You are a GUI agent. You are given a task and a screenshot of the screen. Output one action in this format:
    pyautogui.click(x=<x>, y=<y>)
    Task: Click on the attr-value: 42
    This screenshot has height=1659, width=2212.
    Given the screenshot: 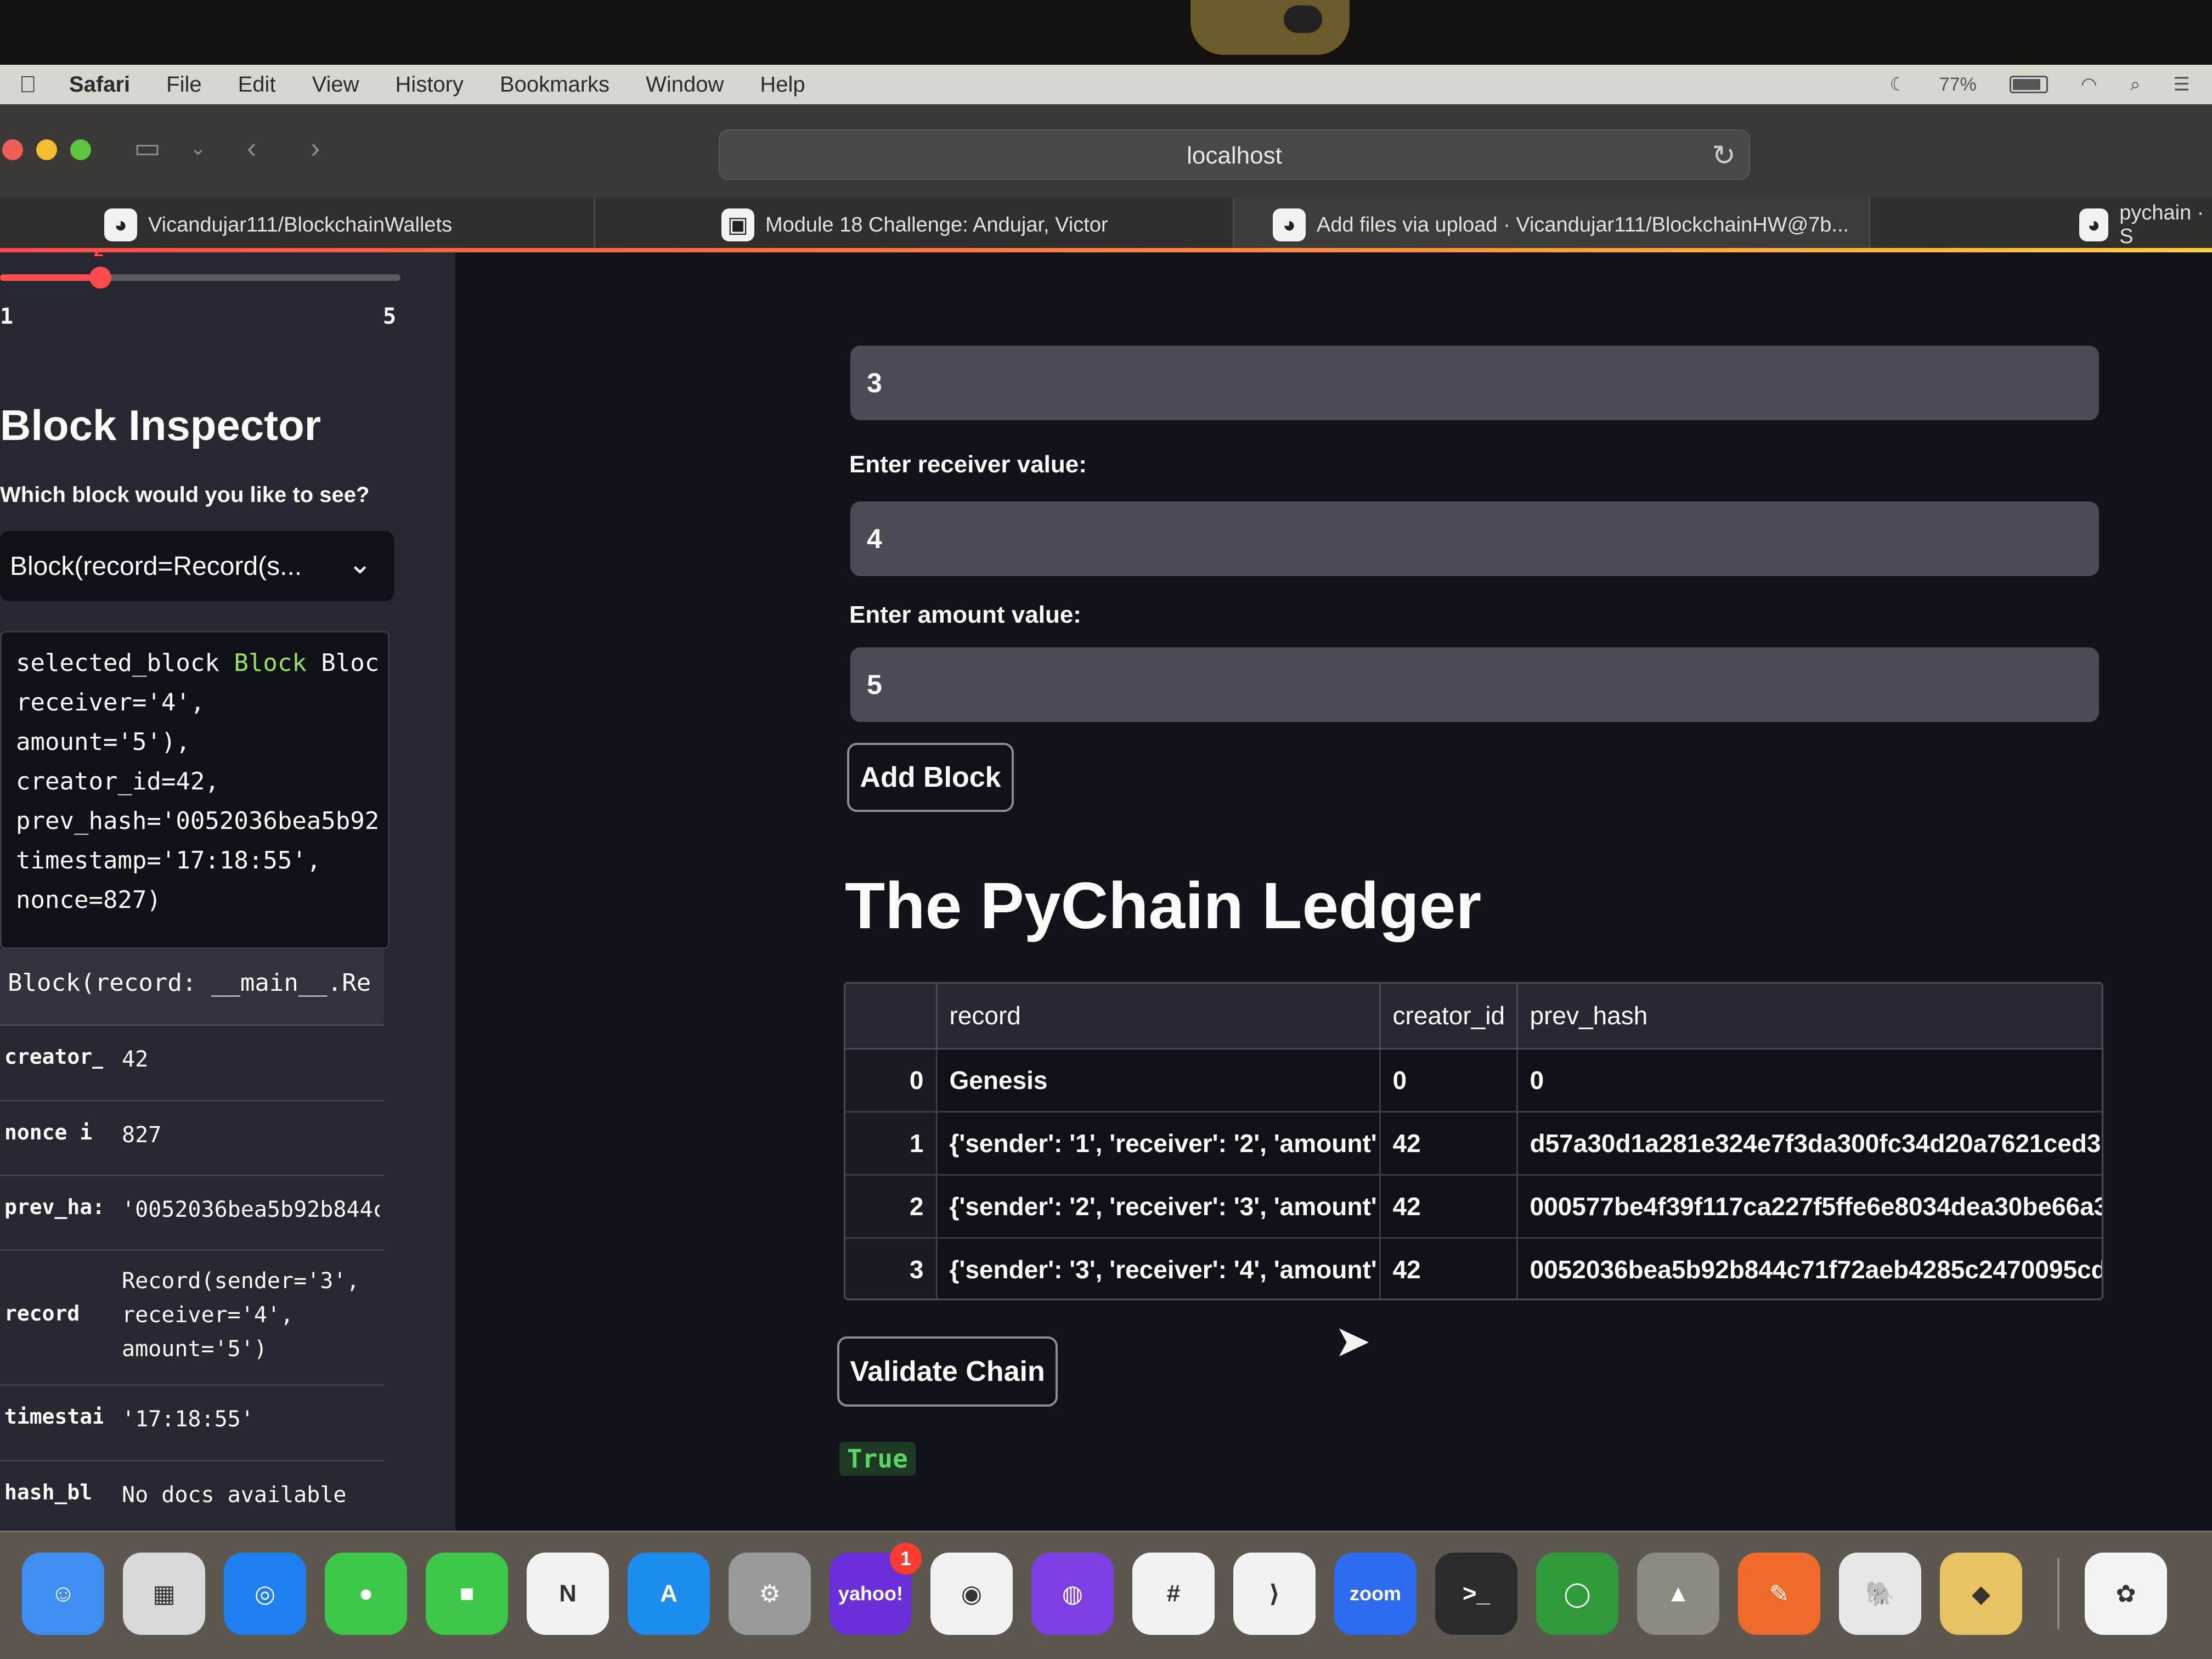 What is the action you would take?
    pyautogui.click(x=135, y=1059)
    